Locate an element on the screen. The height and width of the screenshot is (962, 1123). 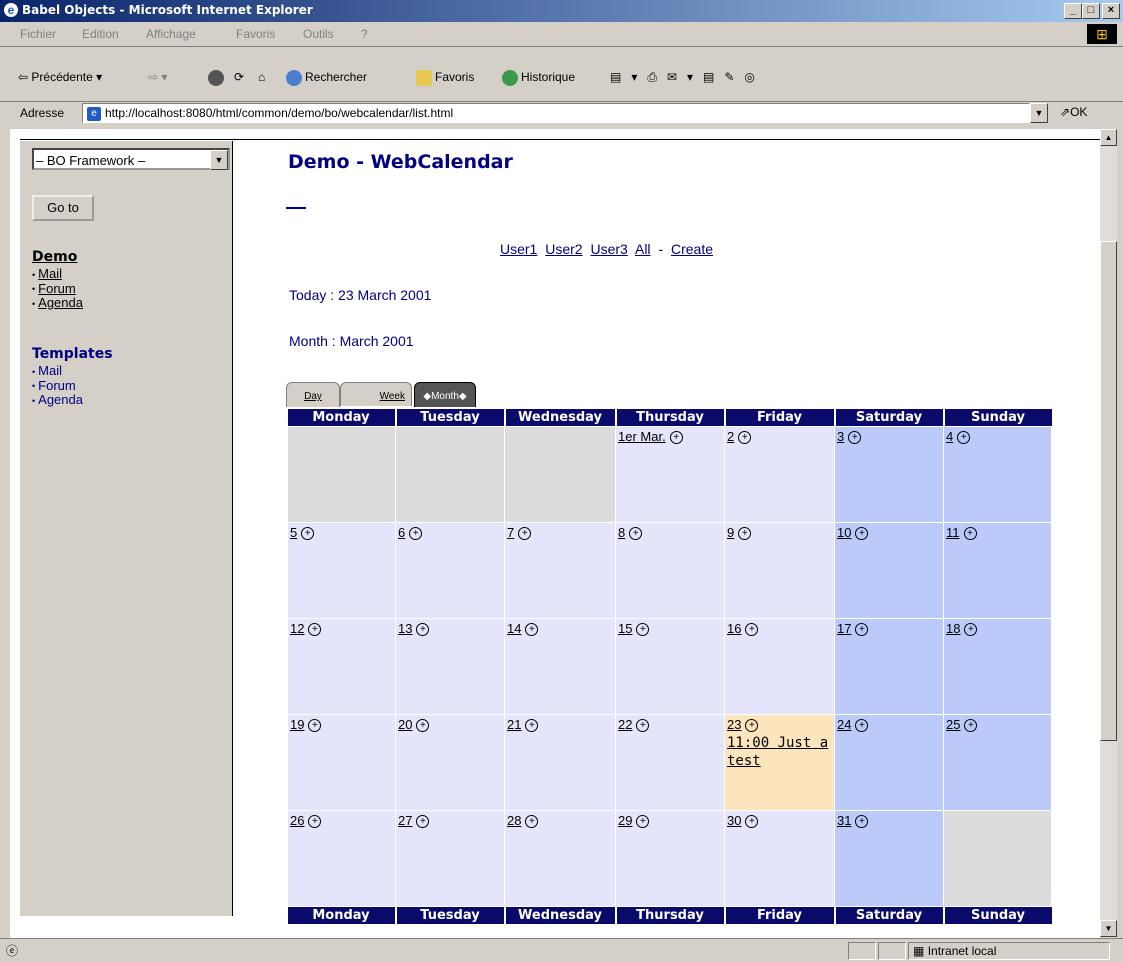
day-link: 29 is located at coordinates (625, 820).